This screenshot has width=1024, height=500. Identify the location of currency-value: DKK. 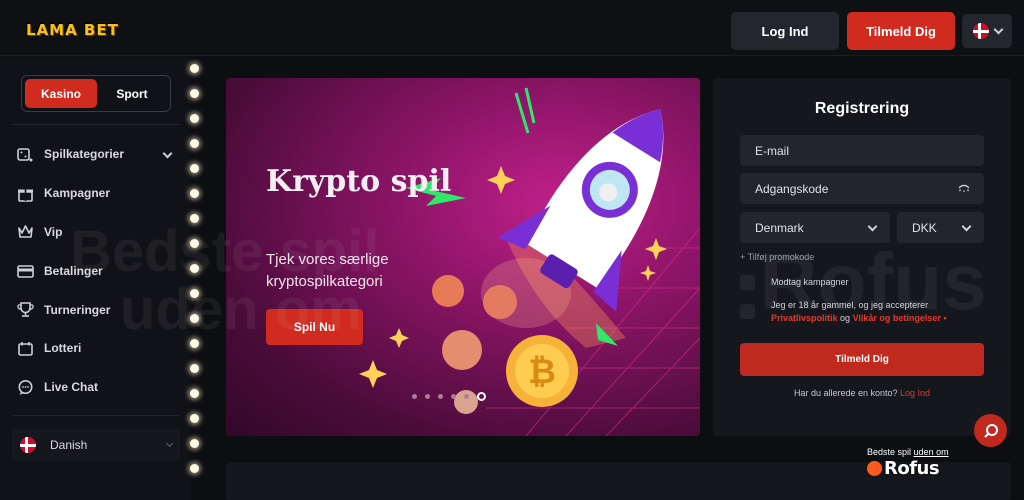
(924, 227).